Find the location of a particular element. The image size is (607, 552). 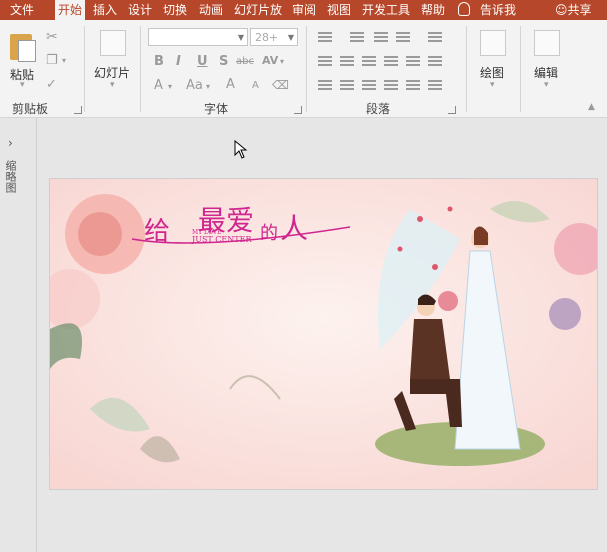

cut-icon: ✂ is located at coordinates (52, 37).